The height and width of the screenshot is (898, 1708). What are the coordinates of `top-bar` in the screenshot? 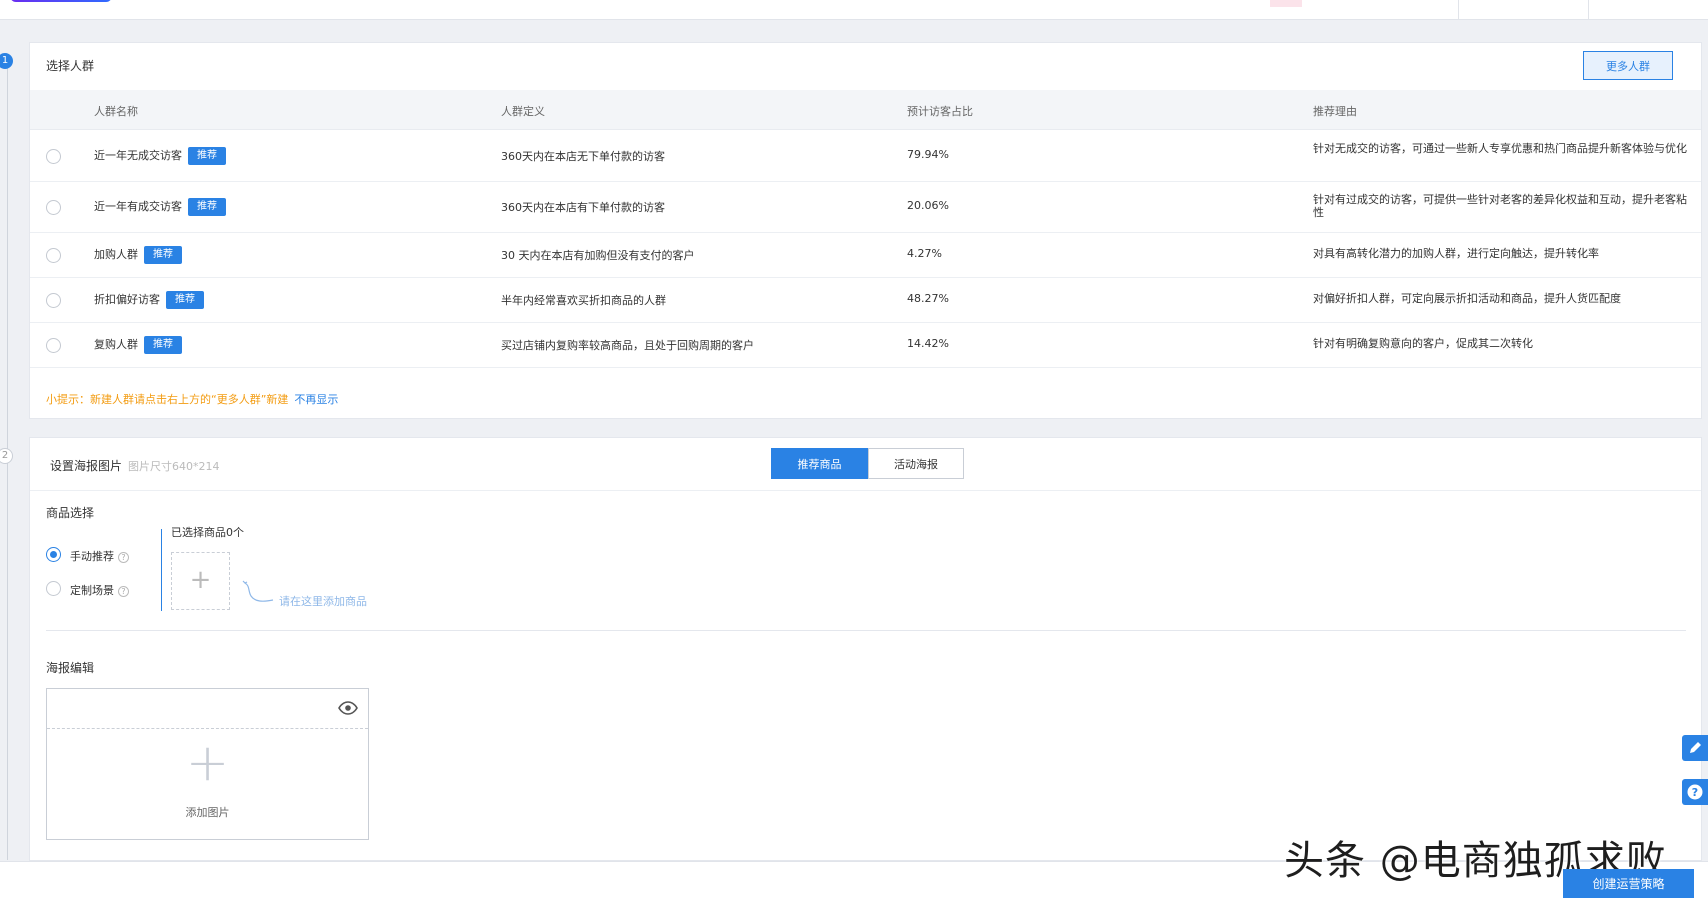 It's located at (854, 10).